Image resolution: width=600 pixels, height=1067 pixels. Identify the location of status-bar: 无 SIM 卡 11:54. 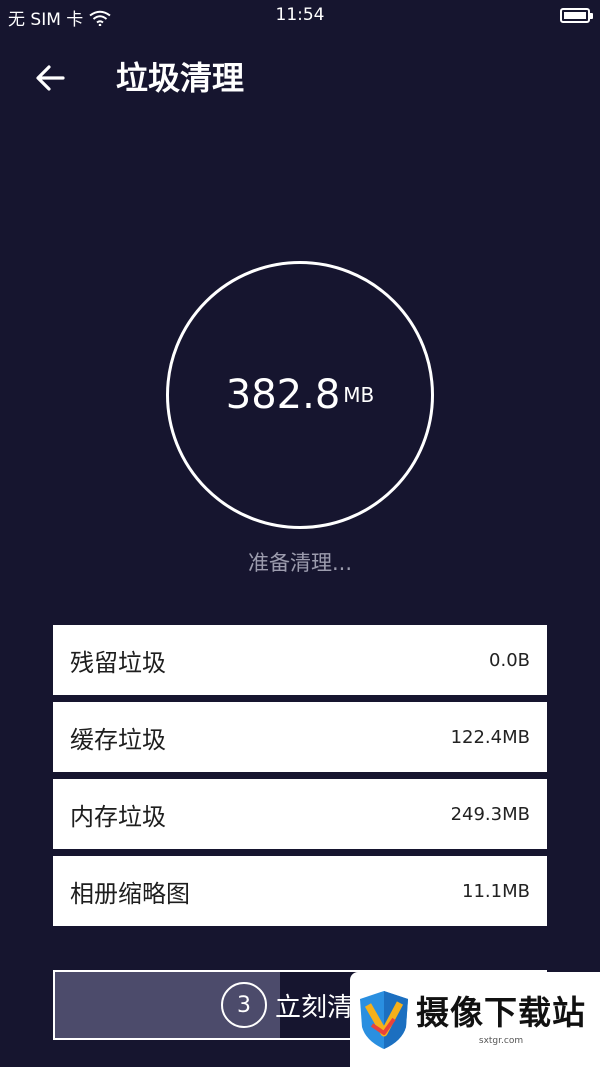
(300, 16).